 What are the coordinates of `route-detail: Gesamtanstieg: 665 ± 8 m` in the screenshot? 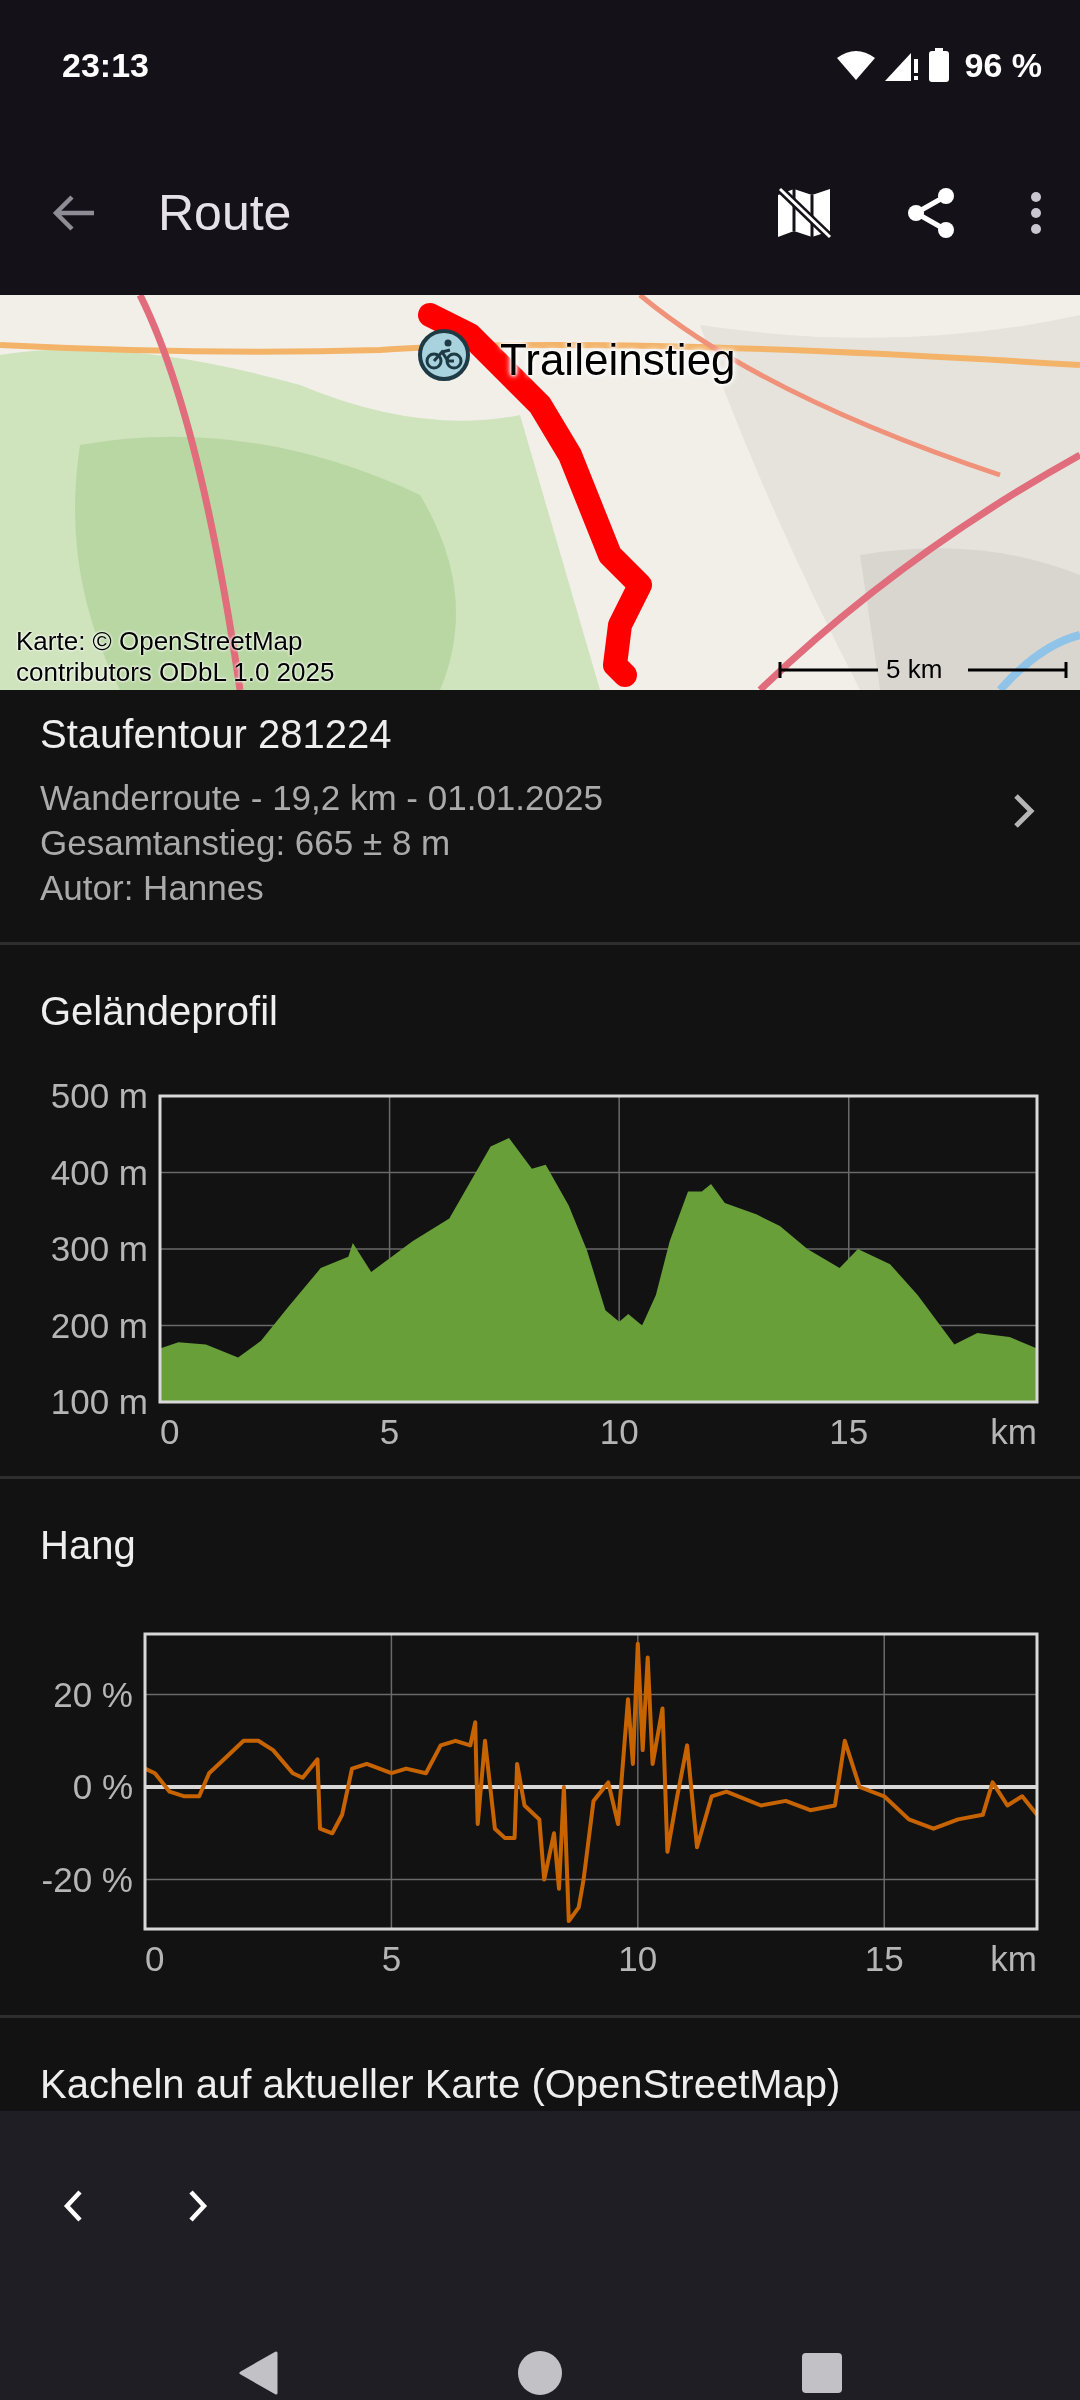 It's located at (246, 843).